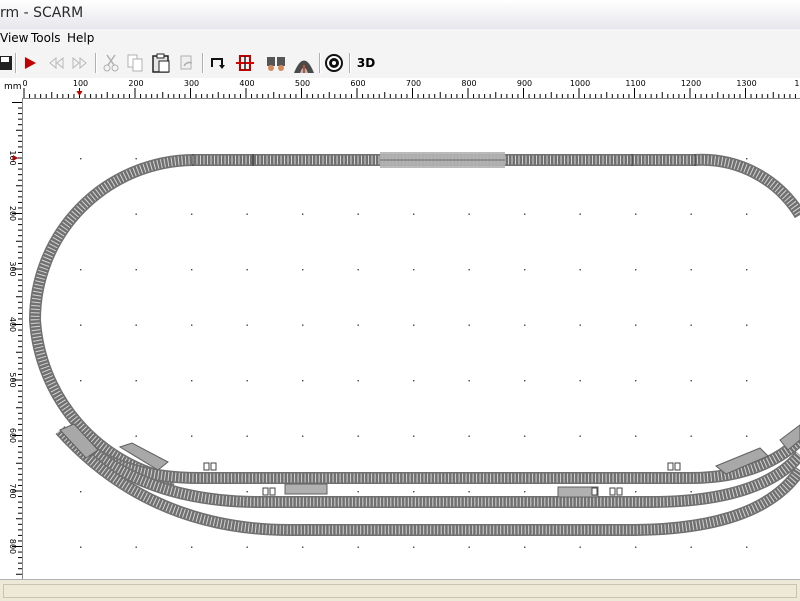  What do you see at coordinates (42, 13) in the screenshot?
I see `window-title: rm - SCARM` at bounding box center [42, 13].